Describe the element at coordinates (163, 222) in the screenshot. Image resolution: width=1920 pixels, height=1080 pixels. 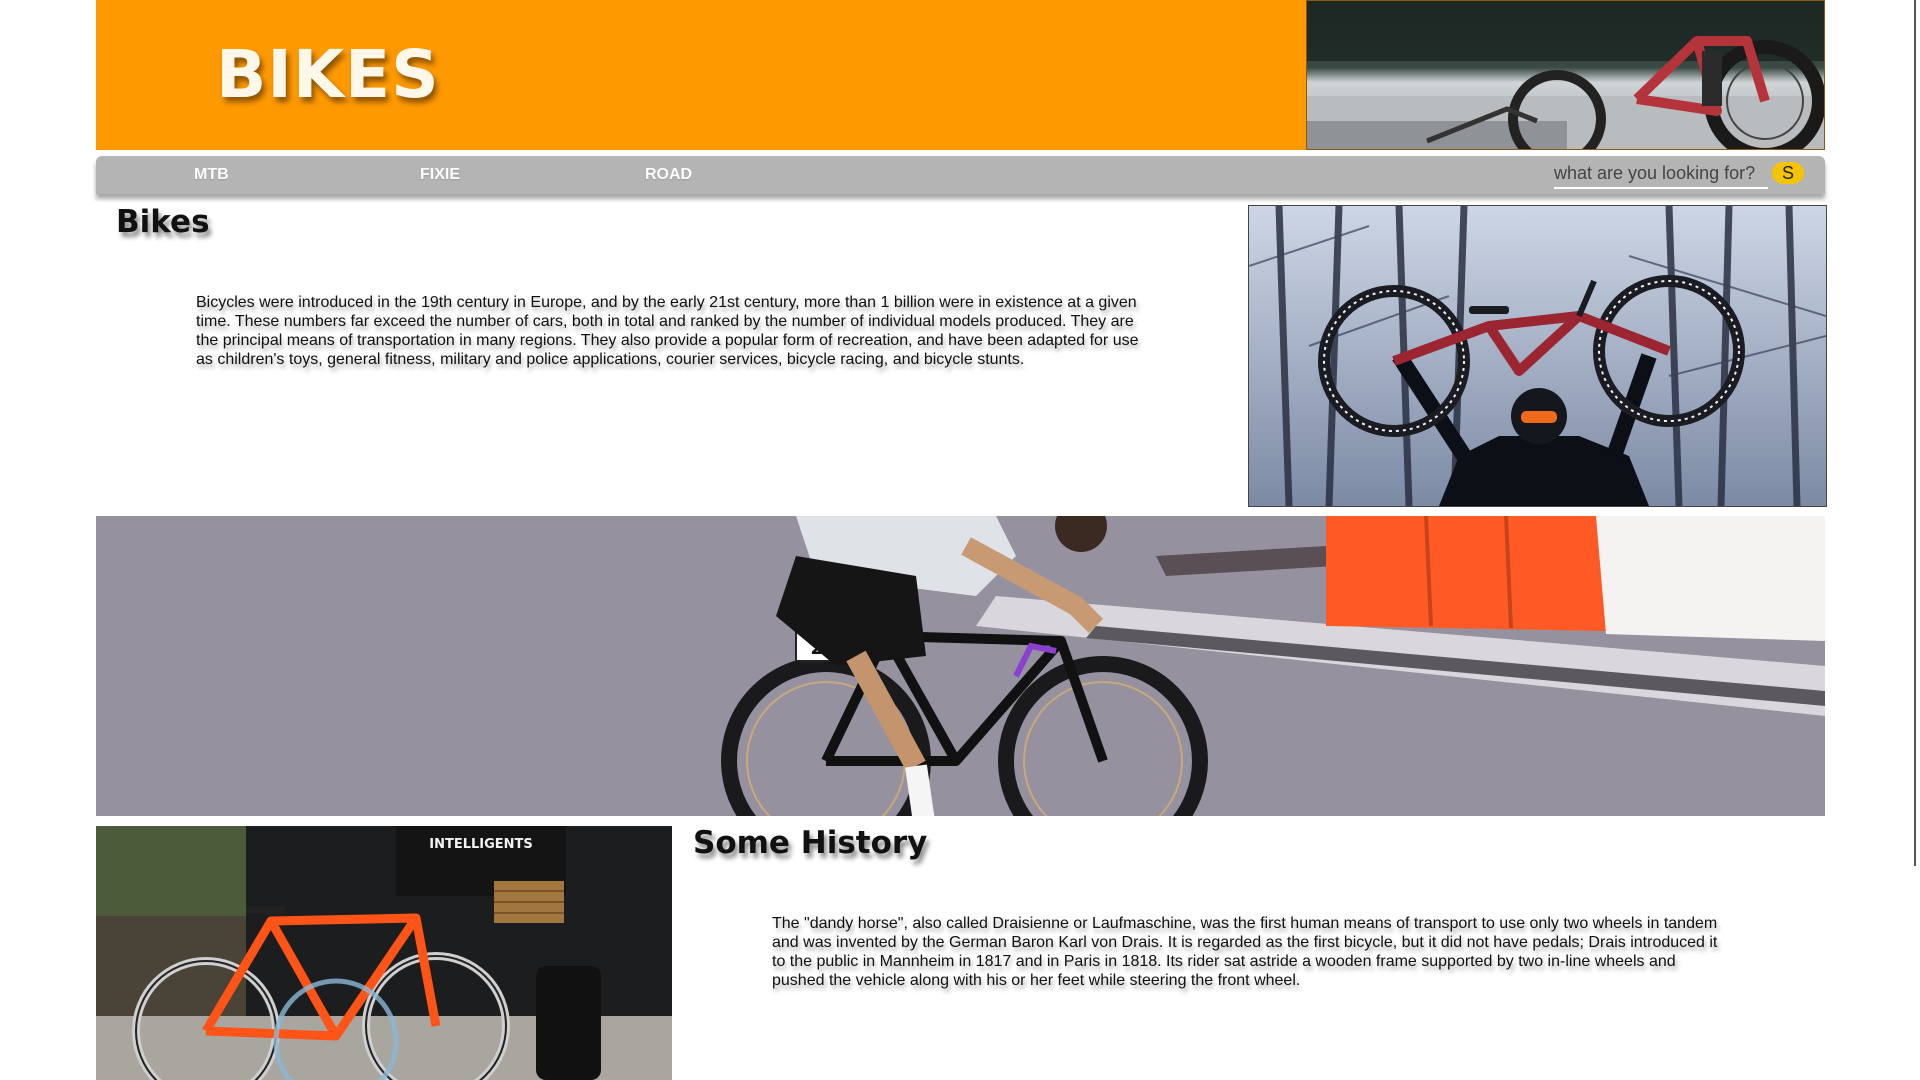
I see `intro-heading: Bikes` at that location.